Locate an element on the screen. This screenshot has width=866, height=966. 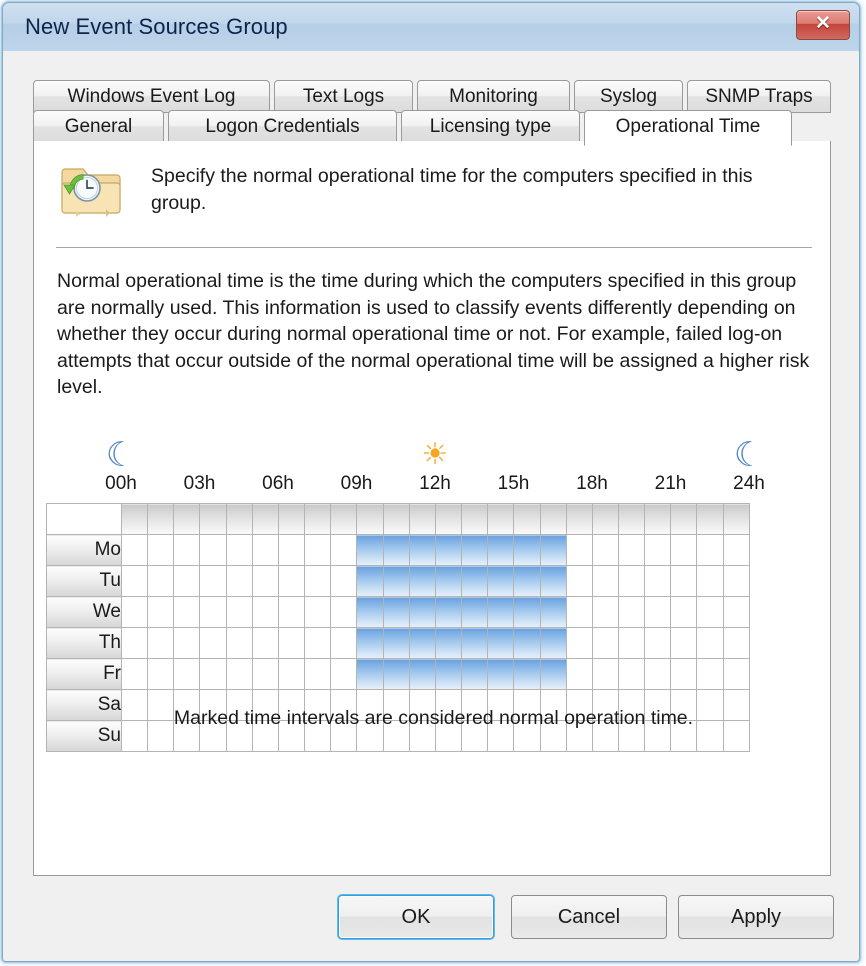
ok-button: OK is located at coordinates (416, 917).